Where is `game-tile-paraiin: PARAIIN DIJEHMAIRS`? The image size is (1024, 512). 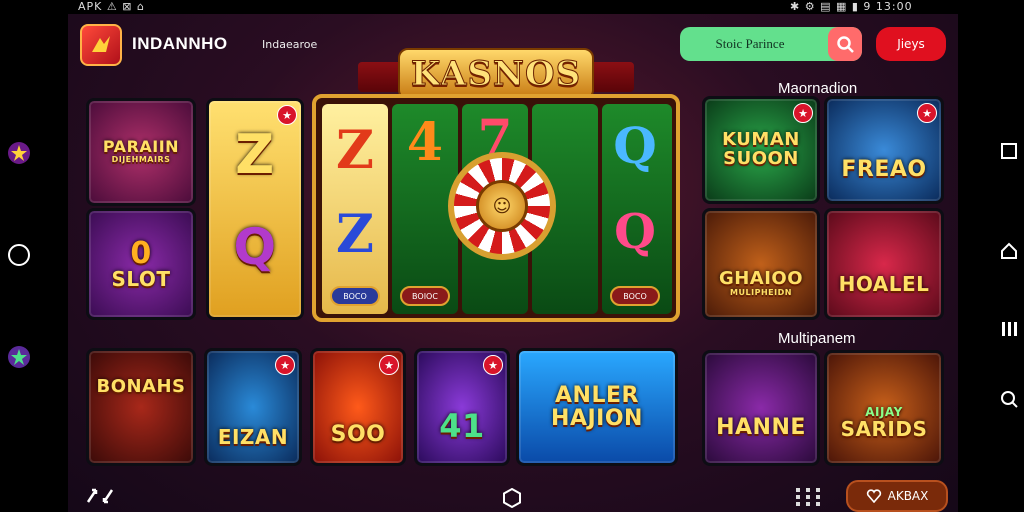
game-tile-paraiin: PARAIIN DIJEHMAIRS is located at coordinates (141, 152).